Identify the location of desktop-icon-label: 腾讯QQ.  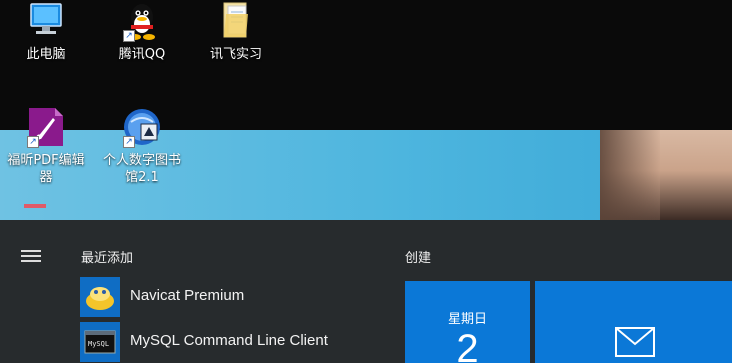
(142, 54).